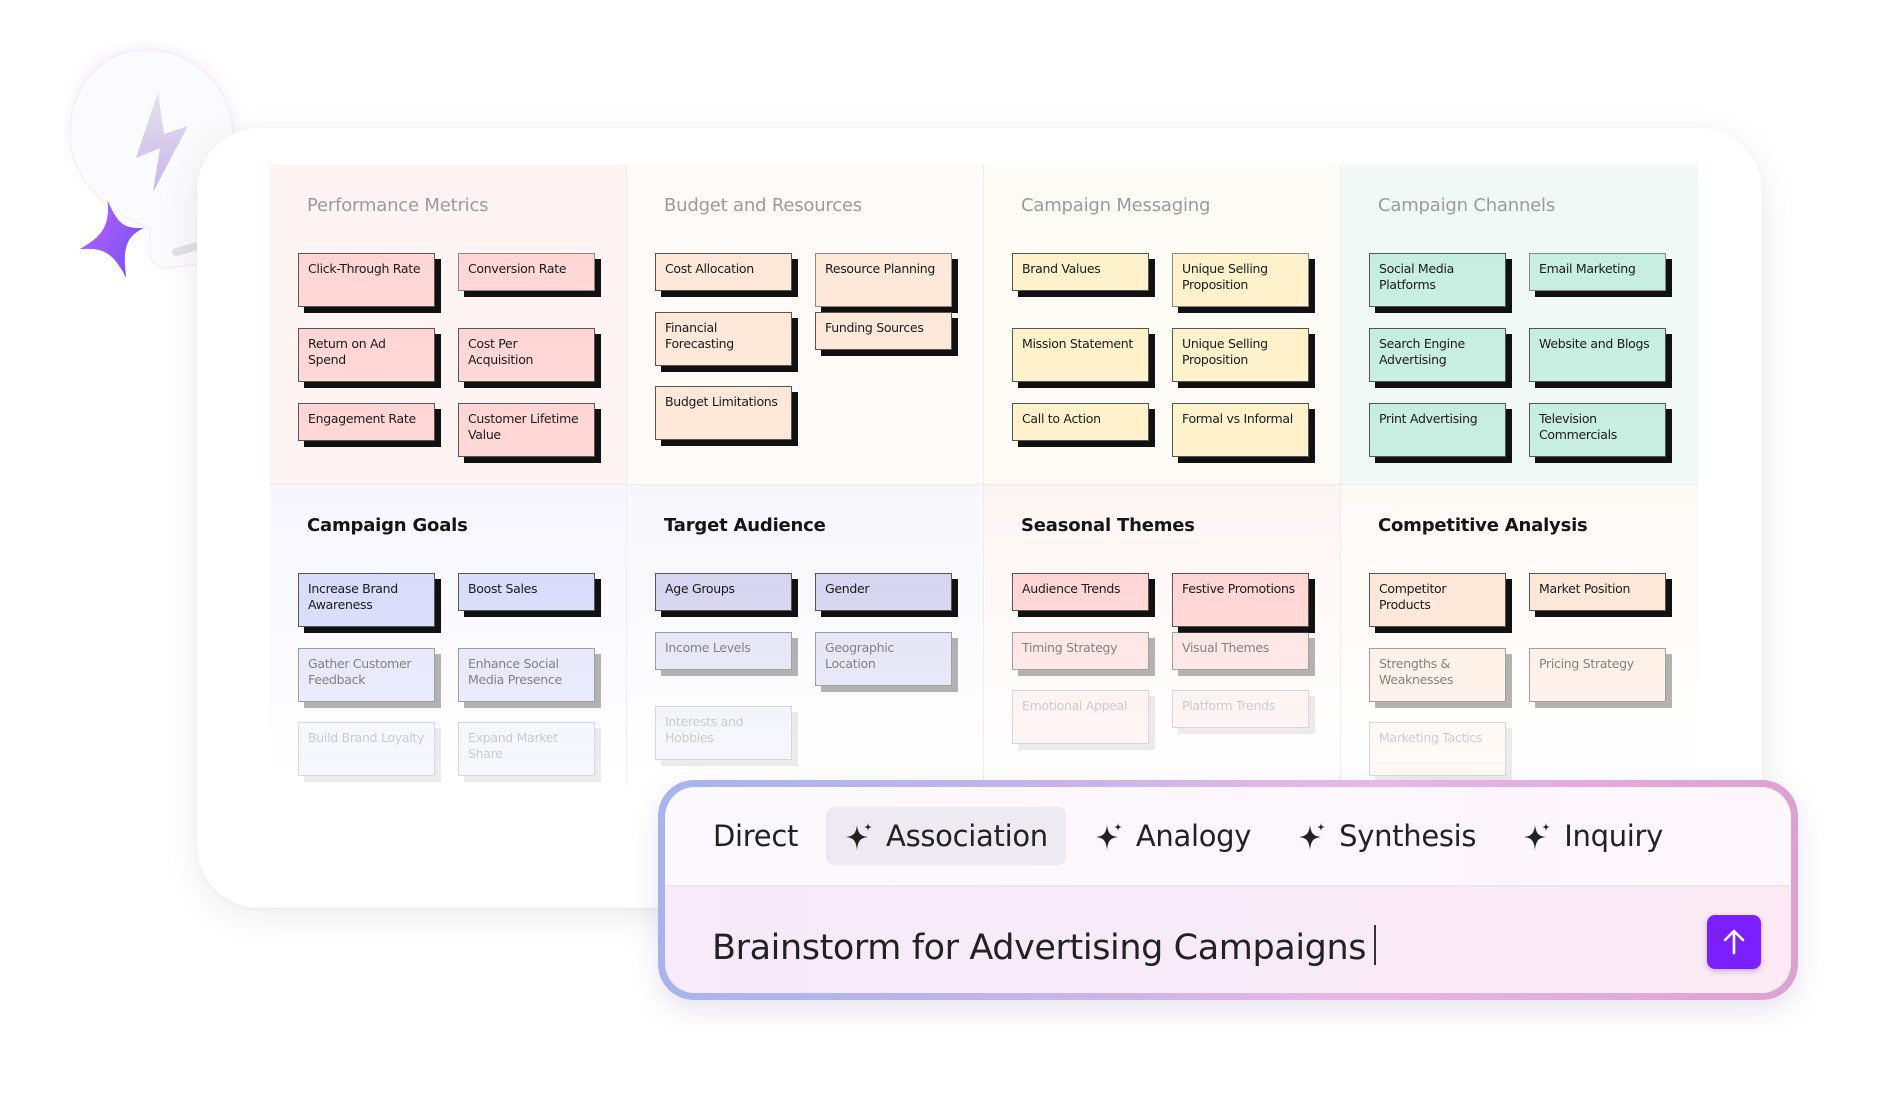 The height and width of the screenshot is (1101, 1878). Describe the element at coordinates (723, 651) in the screenshot. I see `idea-note: Income Levels` at that location.